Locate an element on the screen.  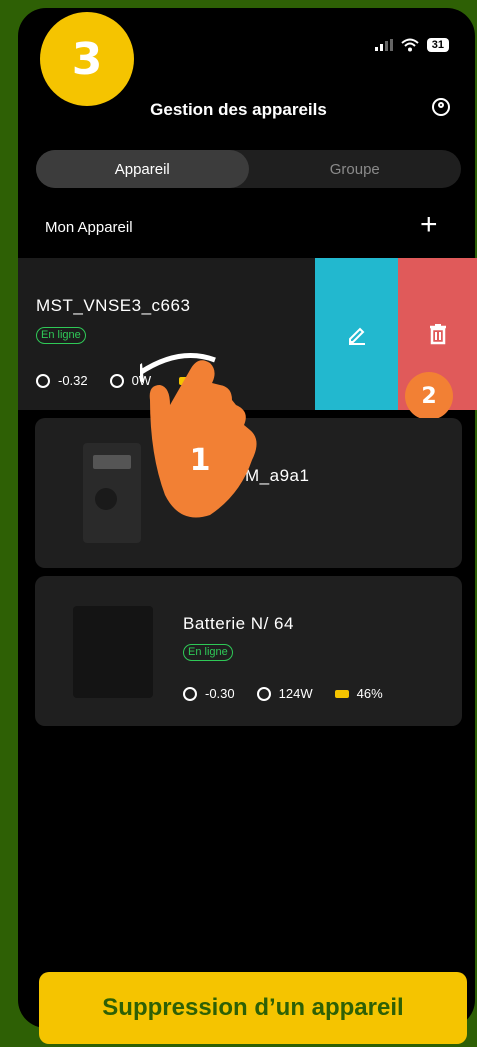
tab-appareil: Appareil is located at coordinates (142, 169).